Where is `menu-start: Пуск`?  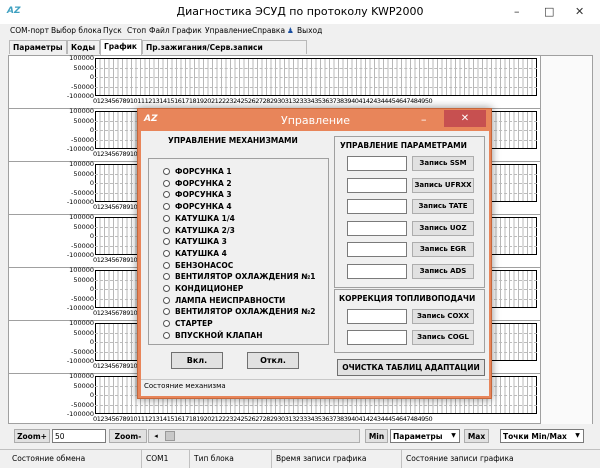 menu-start: Пуск is located at coordinates (112, 30).